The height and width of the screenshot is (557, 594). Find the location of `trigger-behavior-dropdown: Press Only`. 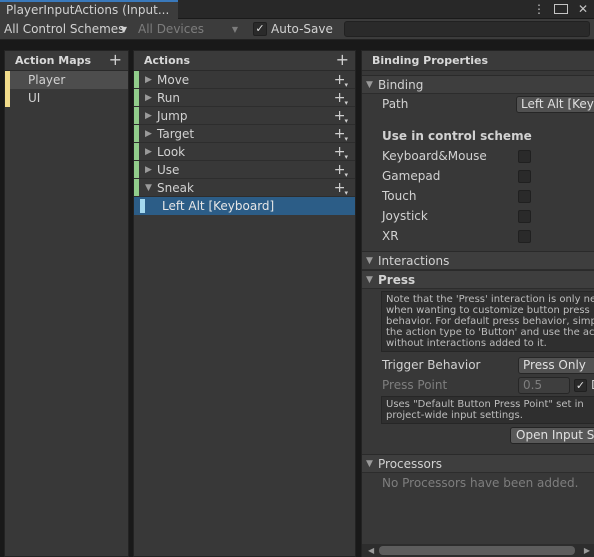

trigger-behavior-dropdown: Press Only is located at coordinates (556, 365).